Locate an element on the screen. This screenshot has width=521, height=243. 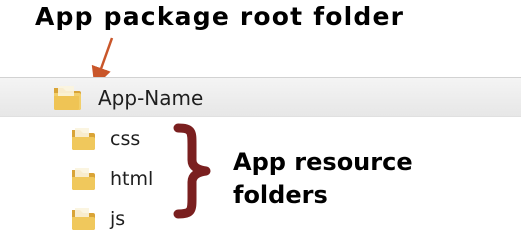
tree-row-html: html is located at coordinates (90, 180).